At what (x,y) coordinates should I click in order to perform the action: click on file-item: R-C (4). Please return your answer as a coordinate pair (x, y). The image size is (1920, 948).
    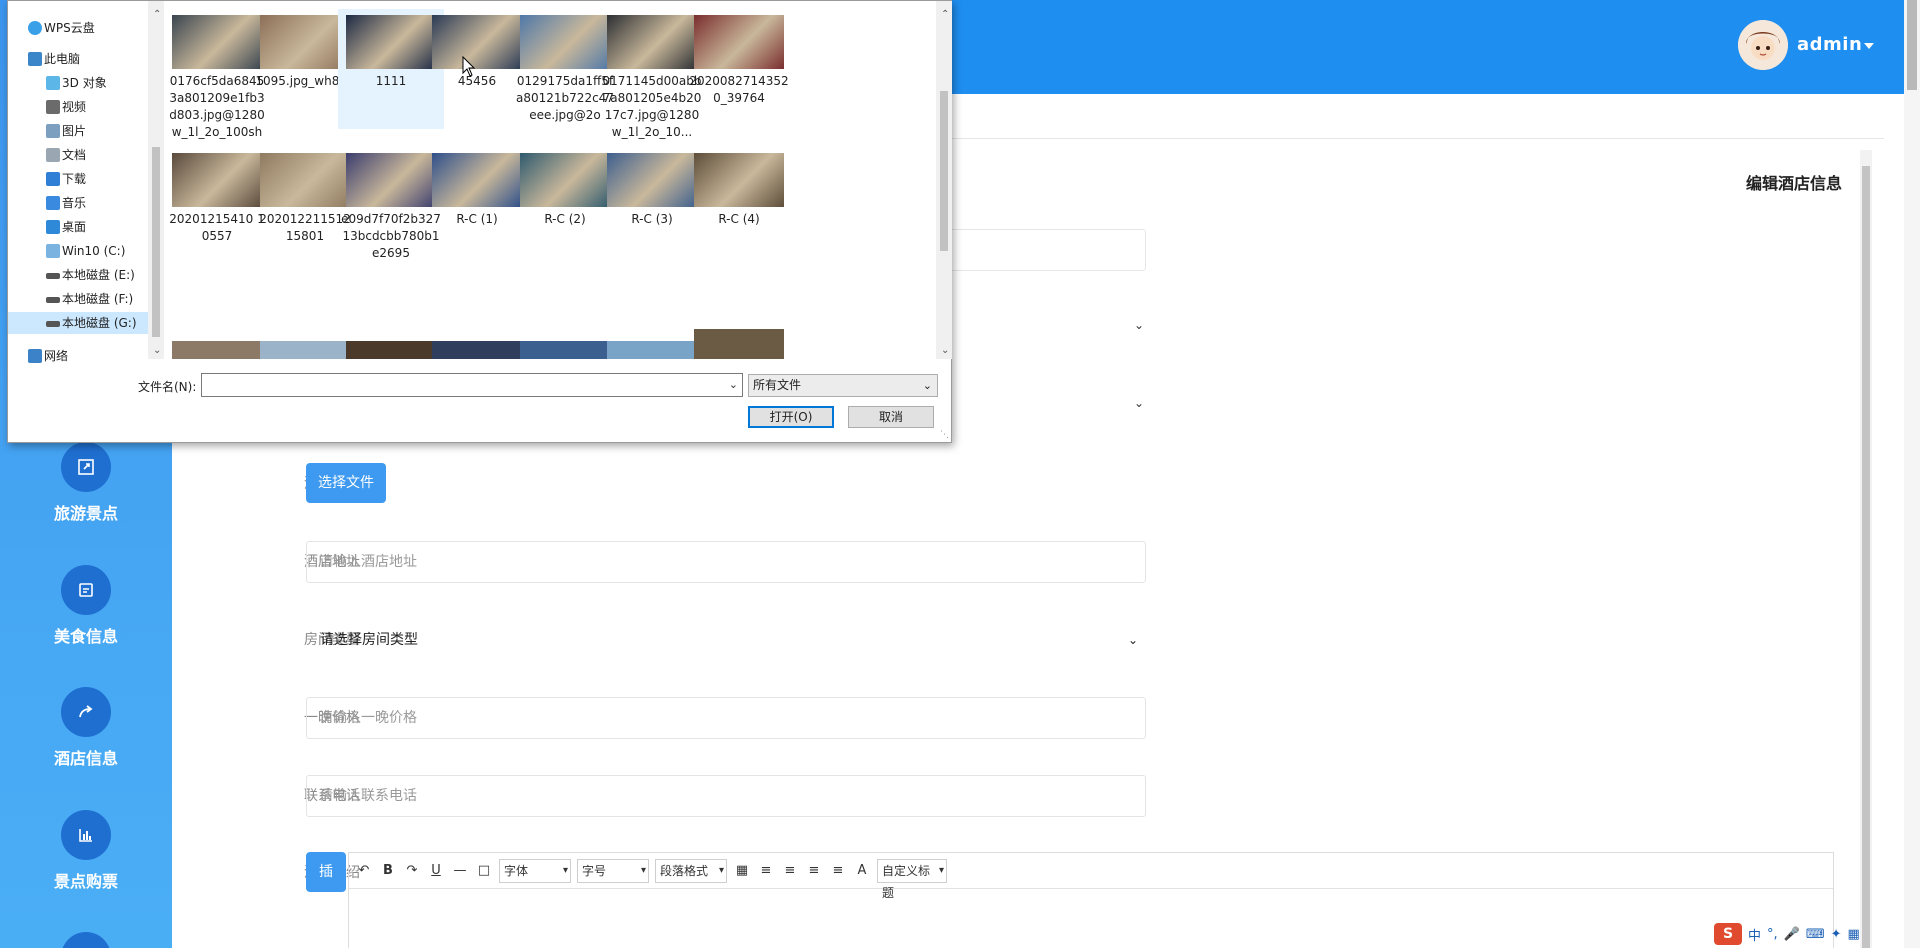
    Looking at the image, I should click on (739, 207).